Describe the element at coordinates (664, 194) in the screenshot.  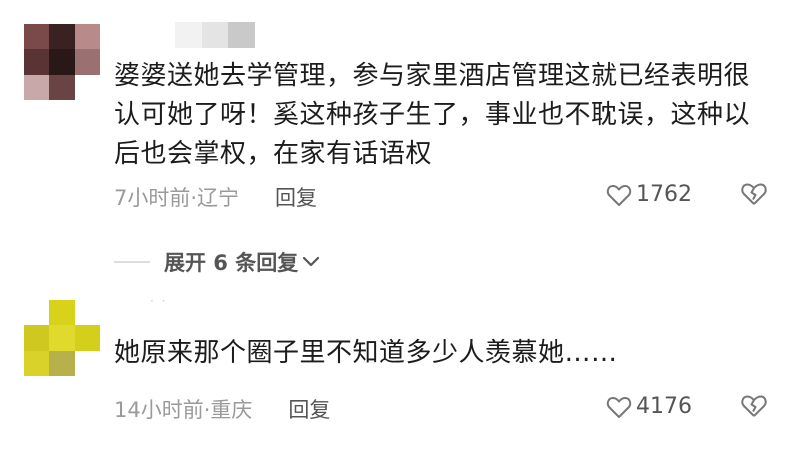
I see `like-count: 1762` at that location.